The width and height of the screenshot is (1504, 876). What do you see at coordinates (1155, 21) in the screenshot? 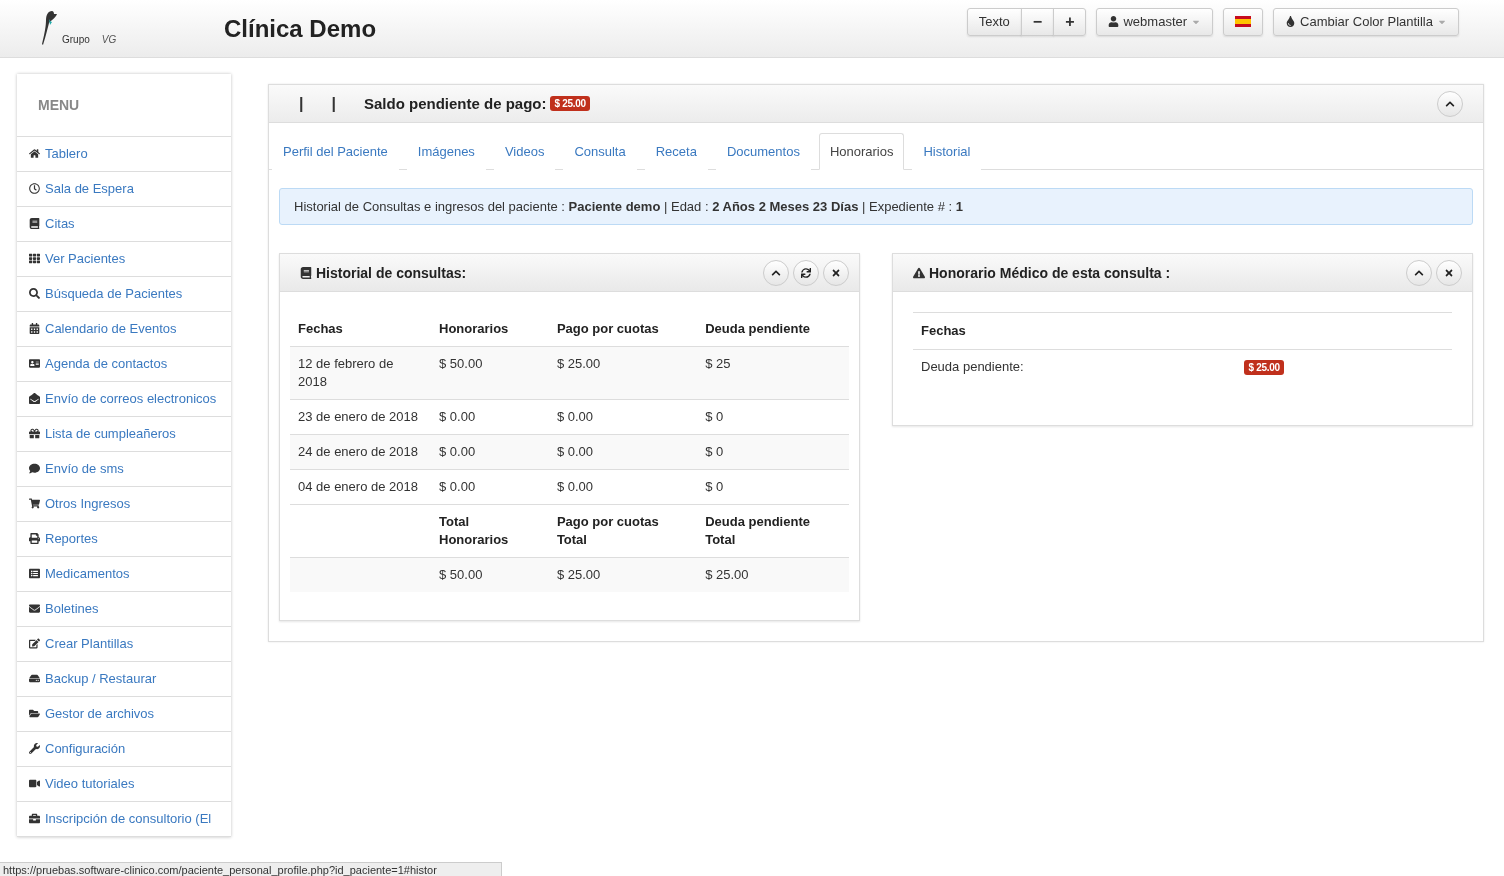
I see `user-menu-button: webmaster` at bounding box center [1155, 21].